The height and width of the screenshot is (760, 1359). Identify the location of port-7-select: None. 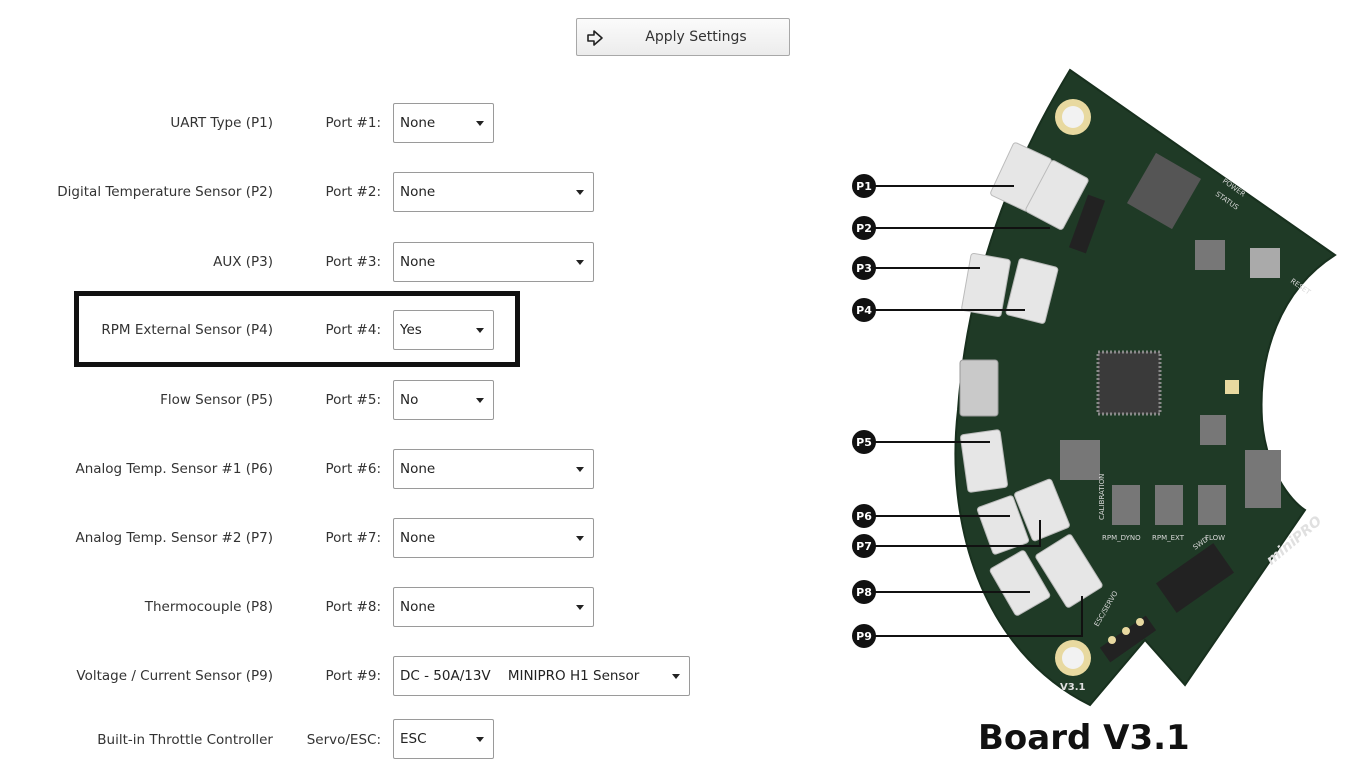
(493, 538).